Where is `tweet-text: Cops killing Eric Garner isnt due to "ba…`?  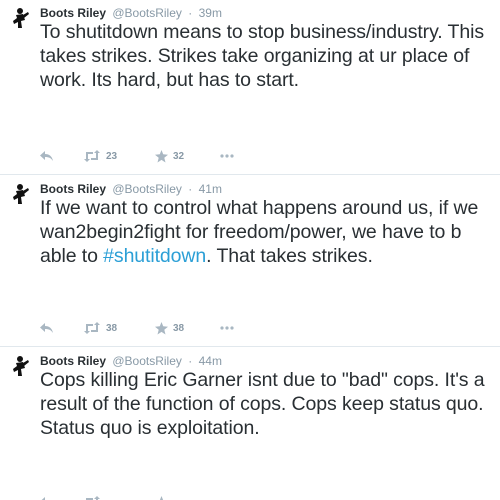 tweet-text: Cops killing Eric Garner isnt due to "ba… is located at coordinates (267, 404).